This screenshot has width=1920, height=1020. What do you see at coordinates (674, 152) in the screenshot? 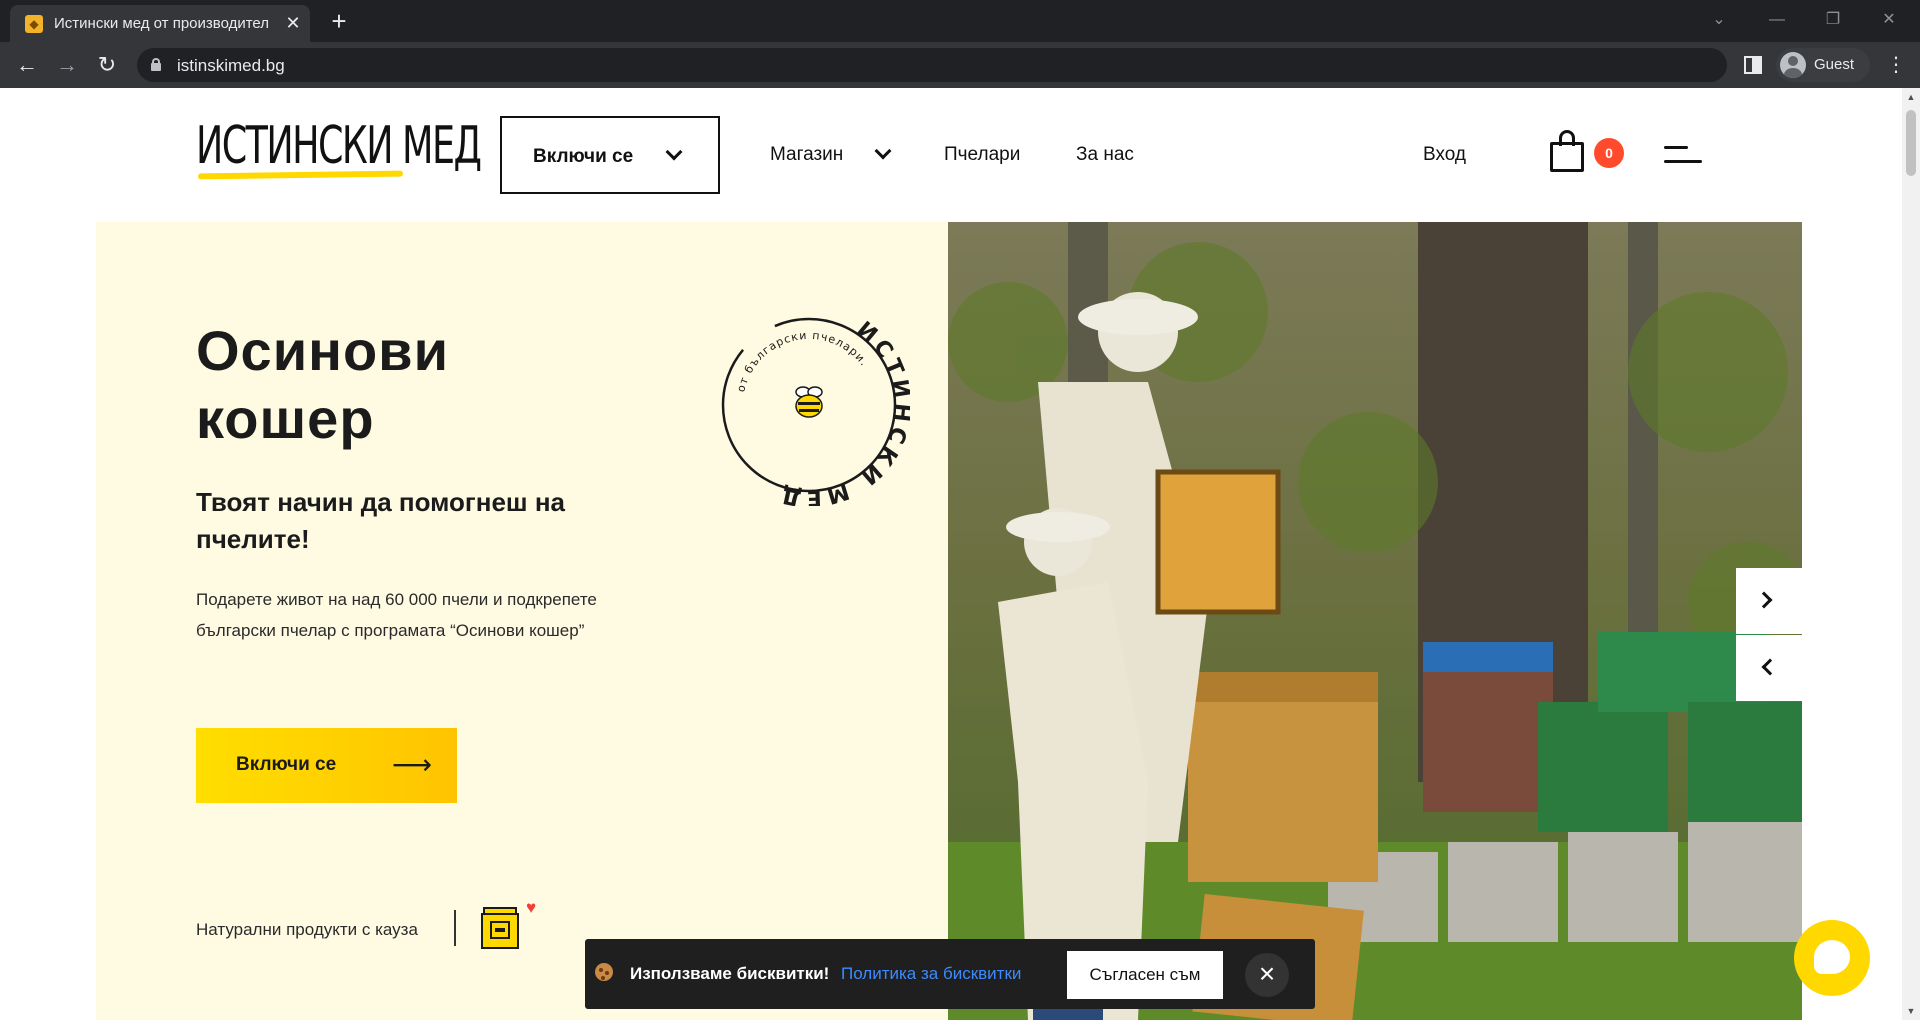
I see `chevron-down-icon` at bounding box center [674, 152].